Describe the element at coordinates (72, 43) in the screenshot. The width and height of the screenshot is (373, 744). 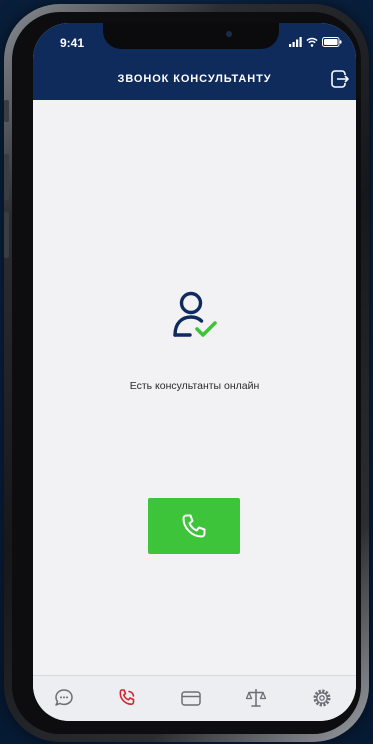
I see `status-time: 9:41` at that location.